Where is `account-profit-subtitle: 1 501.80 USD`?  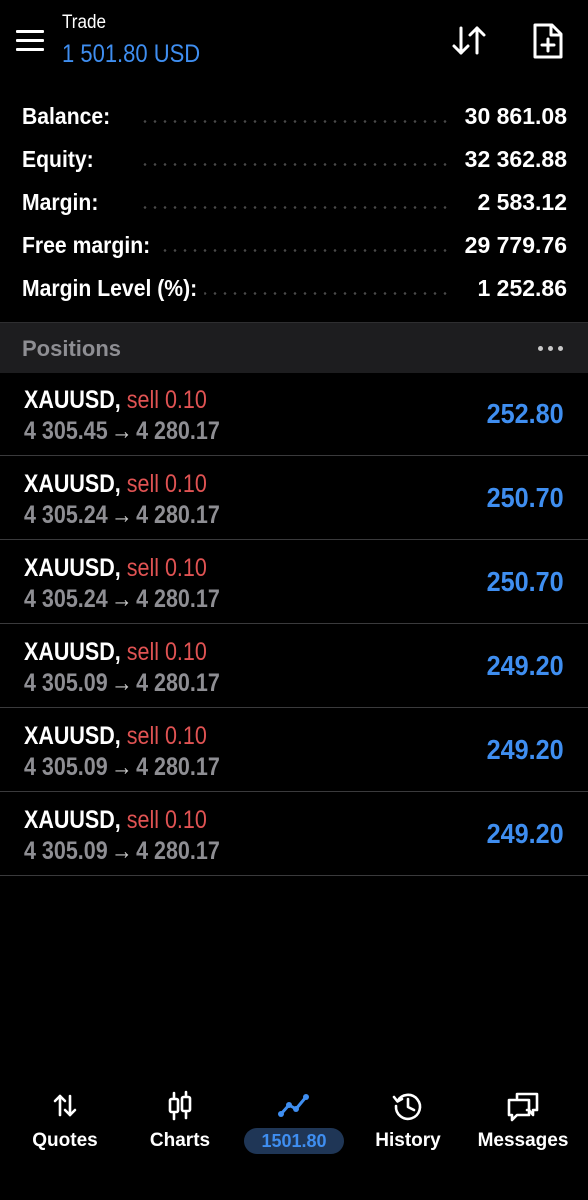
account-profit-subtitle: 1 501.80 USD is located at coordinates (131, 54).